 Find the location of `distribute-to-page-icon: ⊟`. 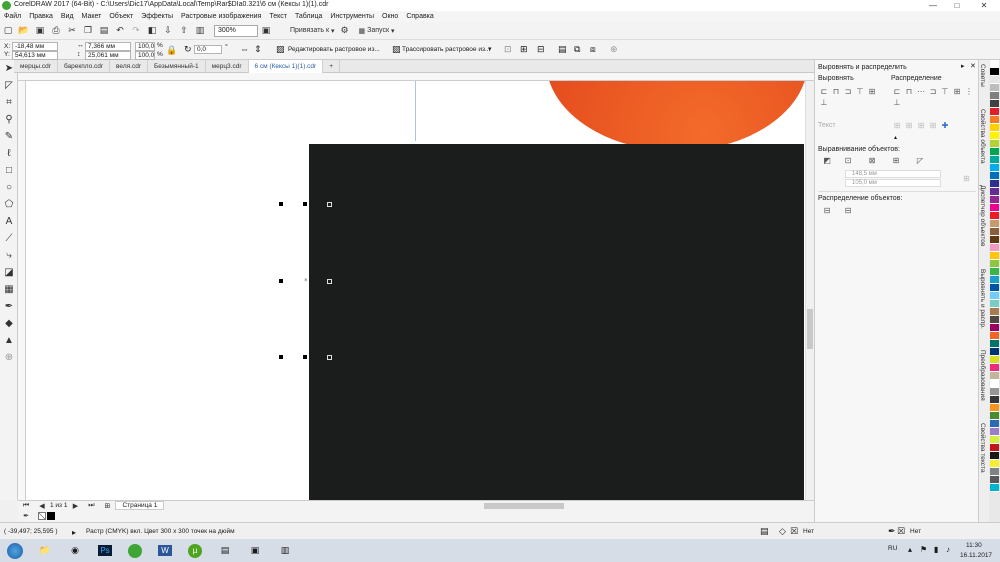

distribute-to-page-icon: ⊟ is located at coordinates (848, 210).